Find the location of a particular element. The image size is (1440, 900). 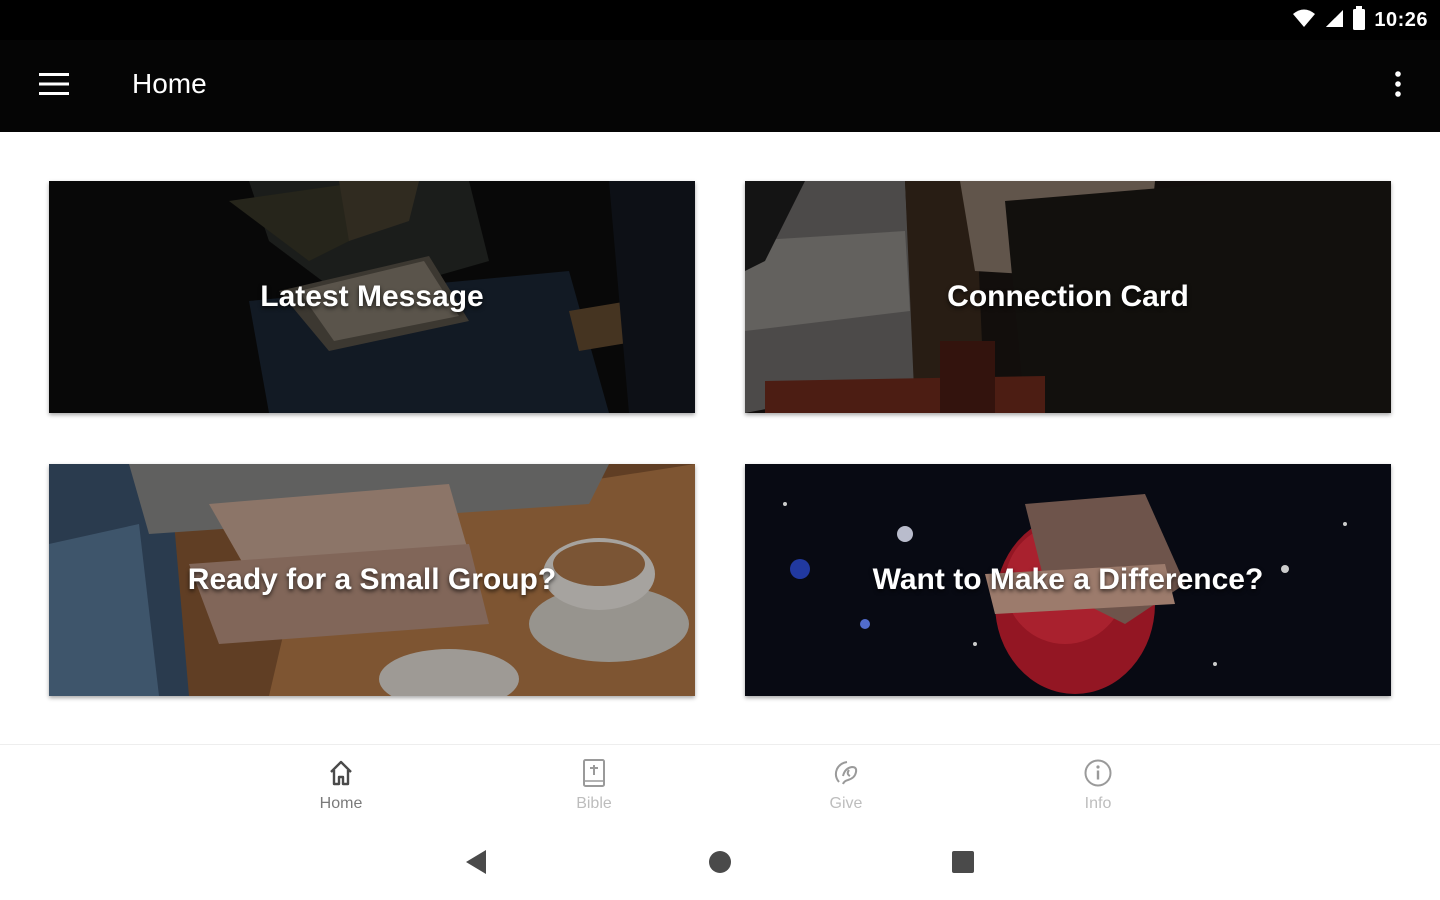

cell-signal-icon is located at coordinates (1334, 20).